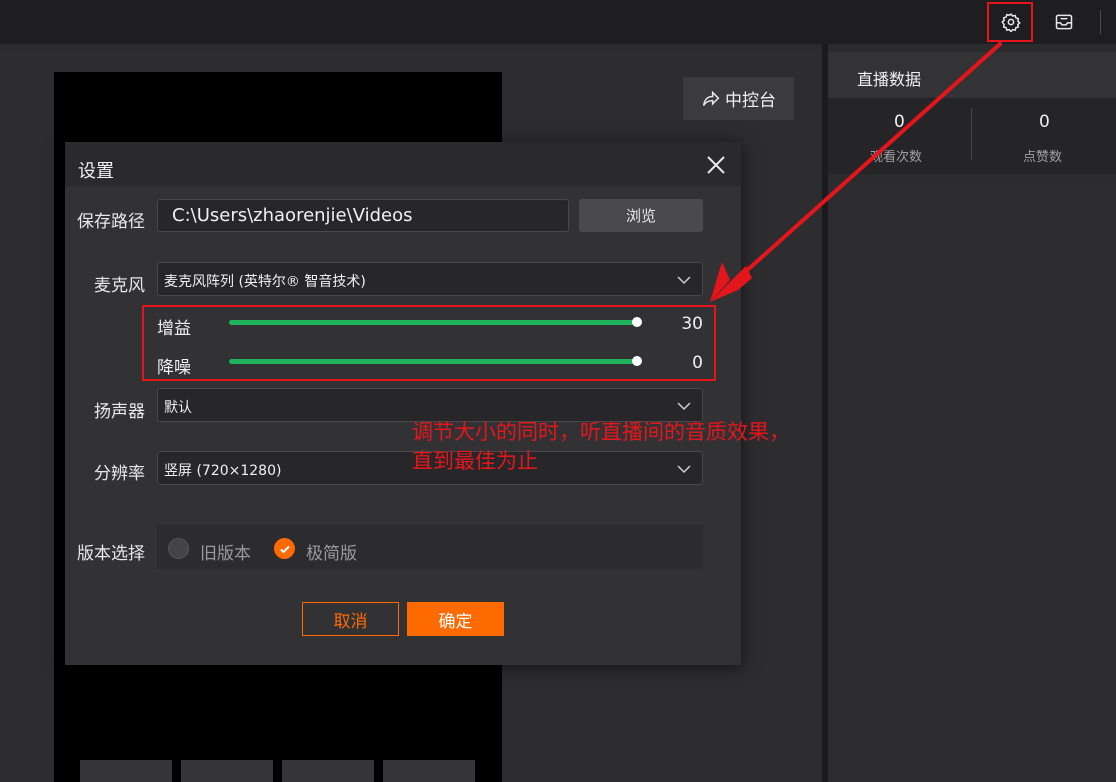 The height and width of the screenshot is (782, 1116). Describe the element at coordinates (750, 101) in the screenshot. I see `console-button-label: 中控台` at that location.